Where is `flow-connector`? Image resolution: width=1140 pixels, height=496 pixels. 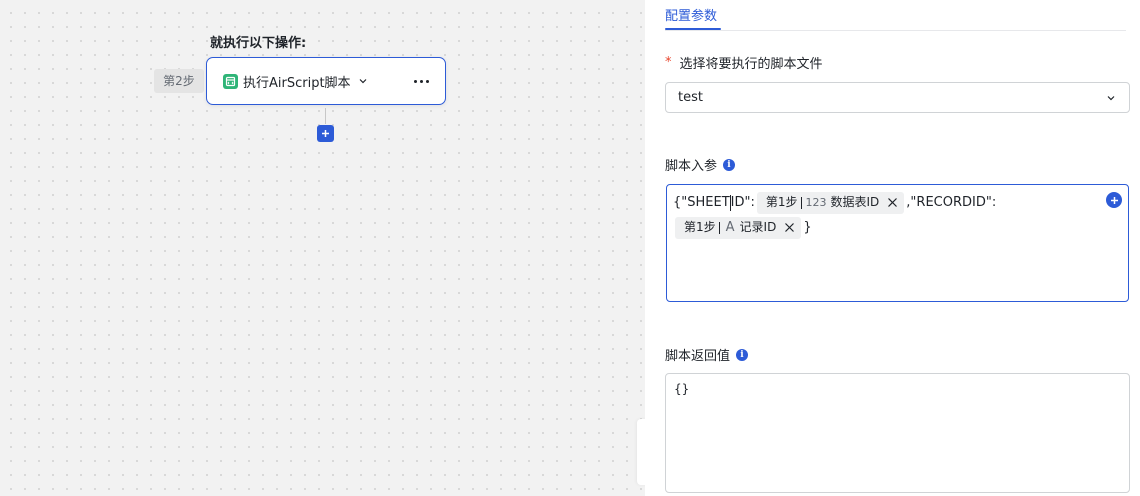
flow-connector is located at coordinates (325, 116).